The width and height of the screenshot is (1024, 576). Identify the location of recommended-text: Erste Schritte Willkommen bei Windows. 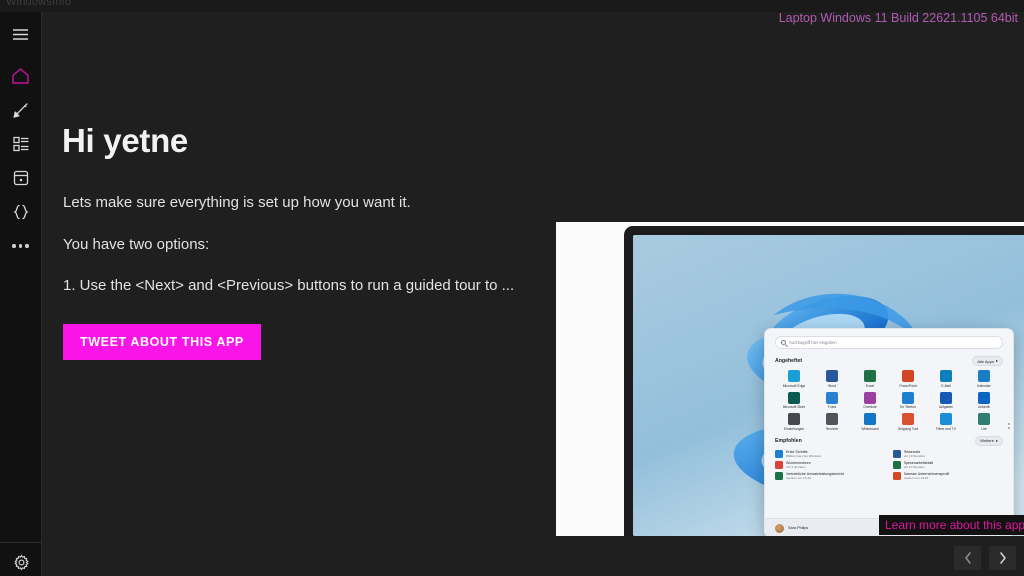
(803, 454).